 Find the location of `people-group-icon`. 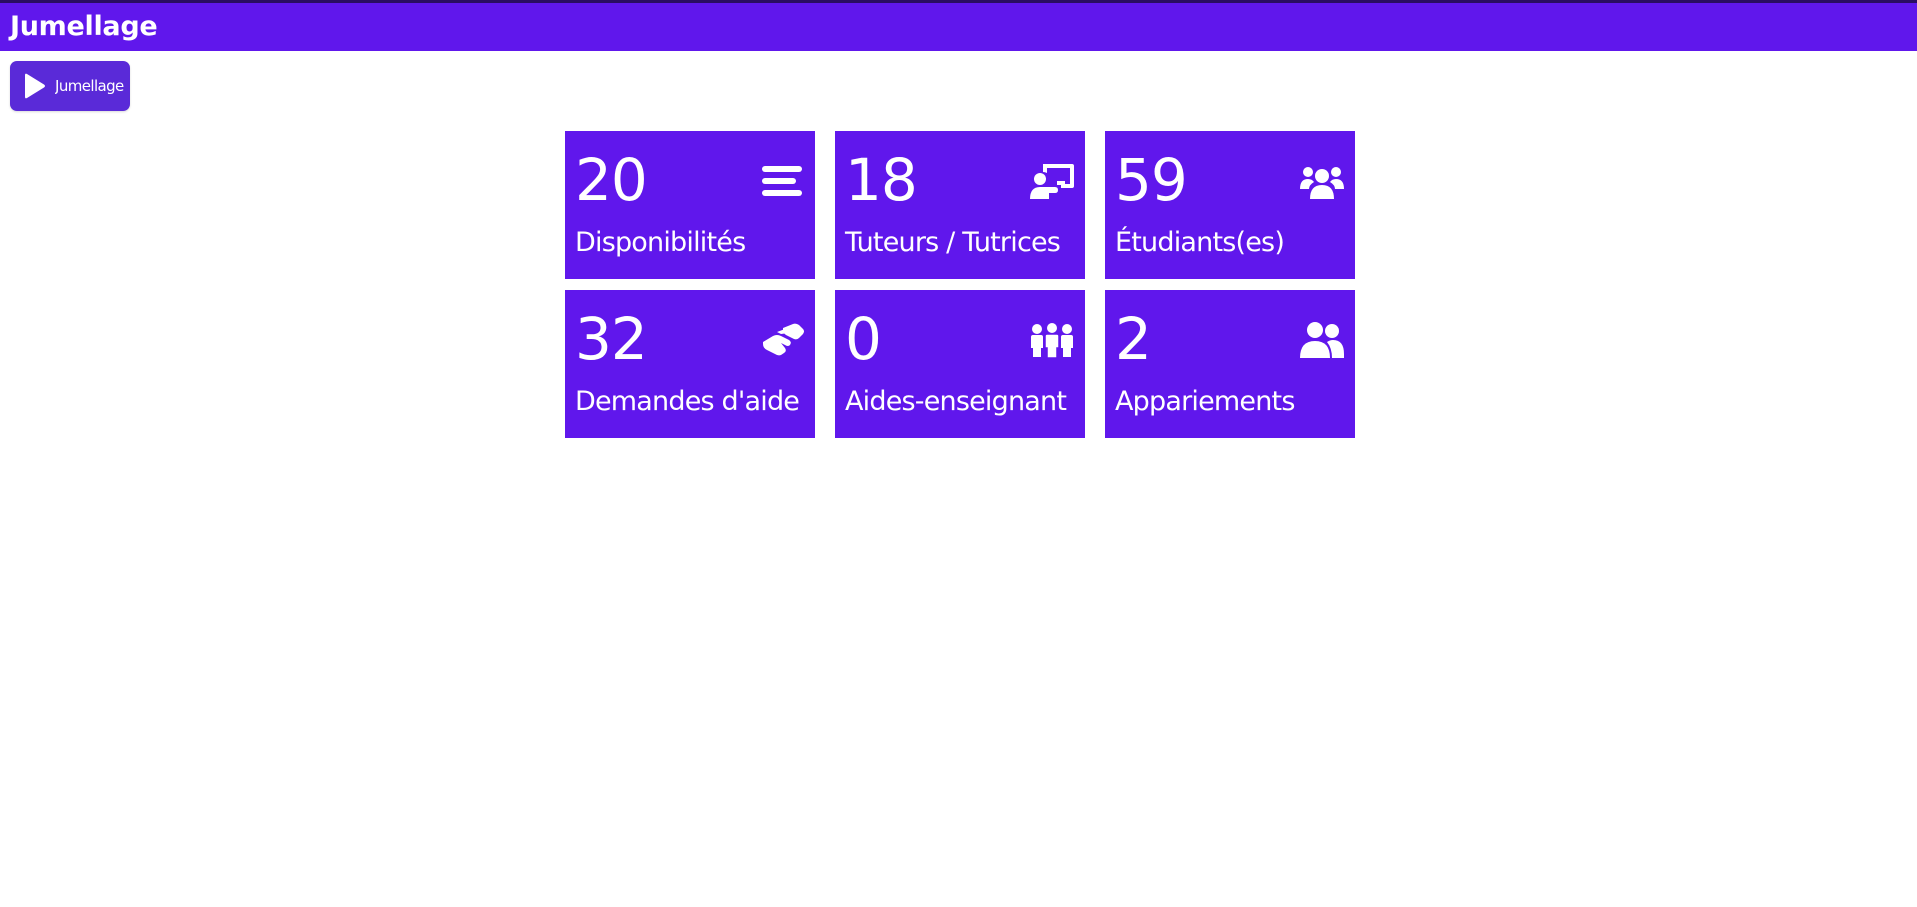

people-group-icon is located at coordinates (1052, 341).